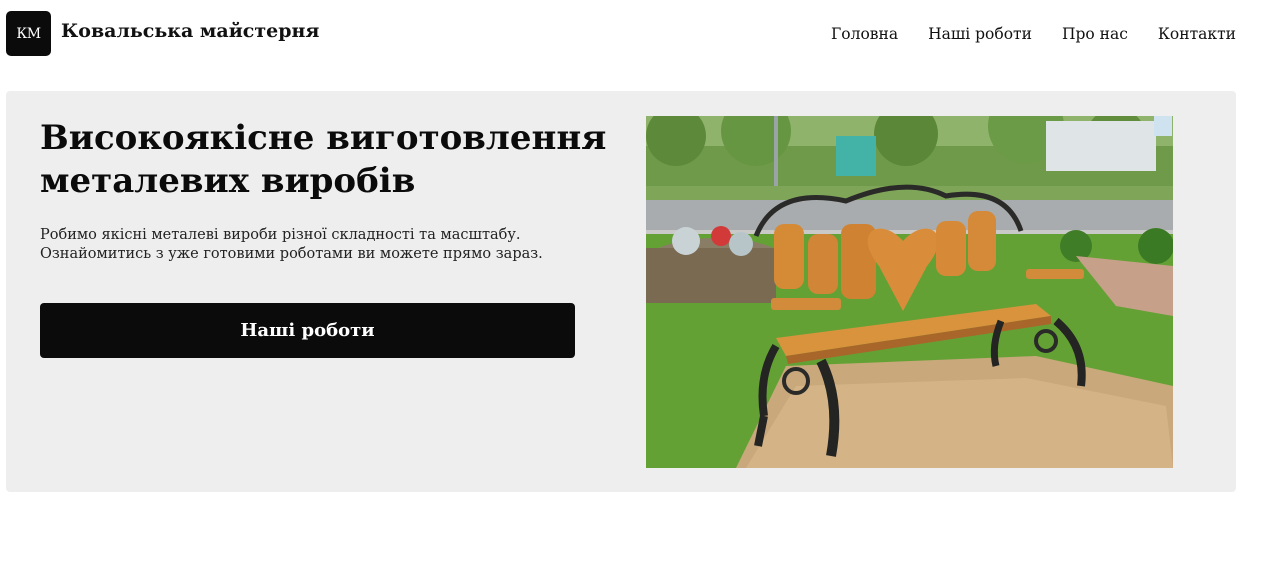 Image resolution: width=1268 pixels, height=565 pixels. I want to click on our-works-button: Наші роботи, so click(307, 330).